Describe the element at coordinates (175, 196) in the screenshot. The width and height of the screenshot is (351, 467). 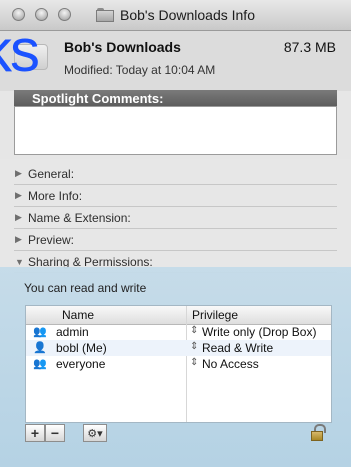
I see `section-more-info: ▶ More Info:` at that location.